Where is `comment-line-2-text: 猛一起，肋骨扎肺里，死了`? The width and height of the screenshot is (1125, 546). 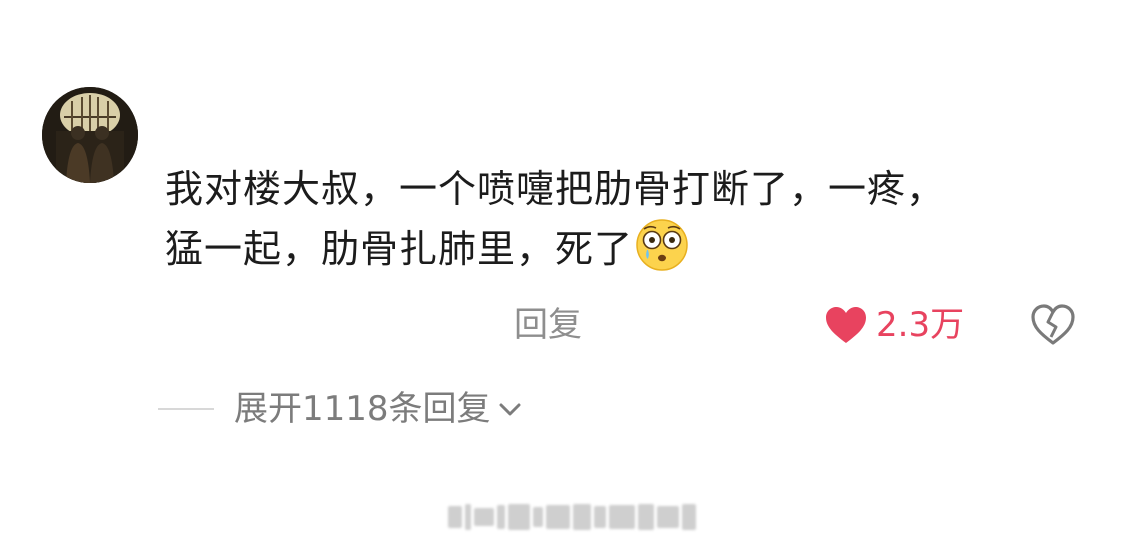 comment-line-2-text: 猛一起，肋骨扎肺里，死了 is located at coordinates (399, 249).